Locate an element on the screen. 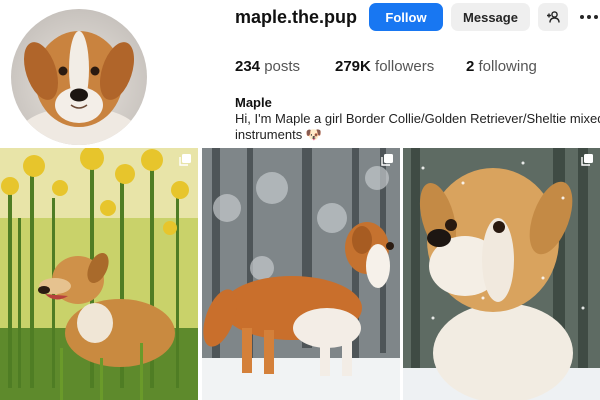 The width and height of the screenshot is (600, 400). follow-button: Follow is located at coordinates (406, 17).